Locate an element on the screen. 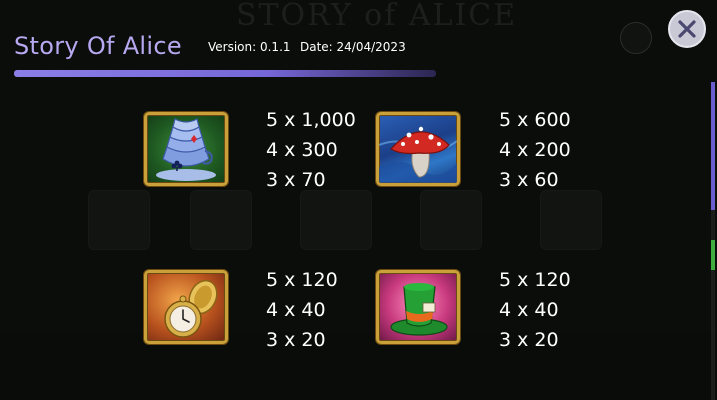 This screenshot has width=717, height=400. page-title: Story Of Alice is located at coordinates (98, 46).